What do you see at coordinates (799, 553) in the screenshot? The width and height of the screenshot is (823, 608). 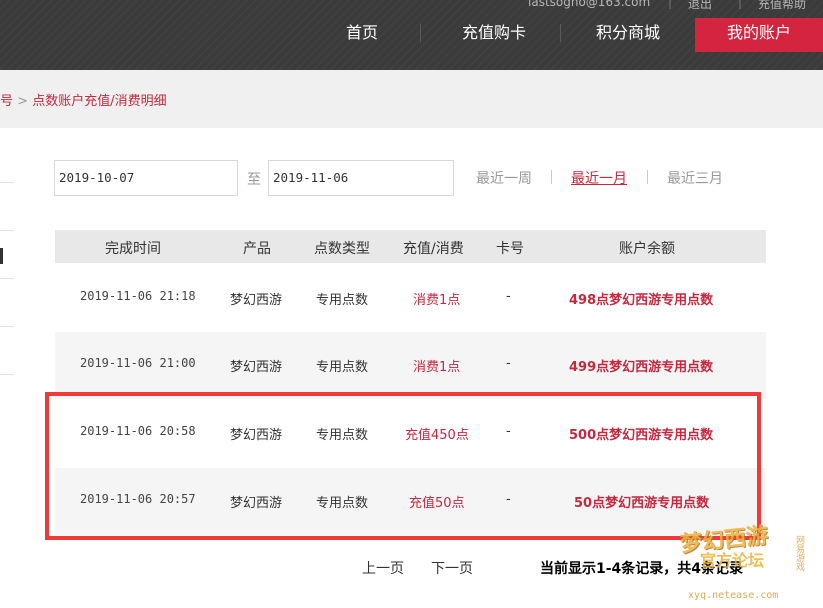 I see `watermark-side-text: 网易游戏` at bounding box center [799, 553].